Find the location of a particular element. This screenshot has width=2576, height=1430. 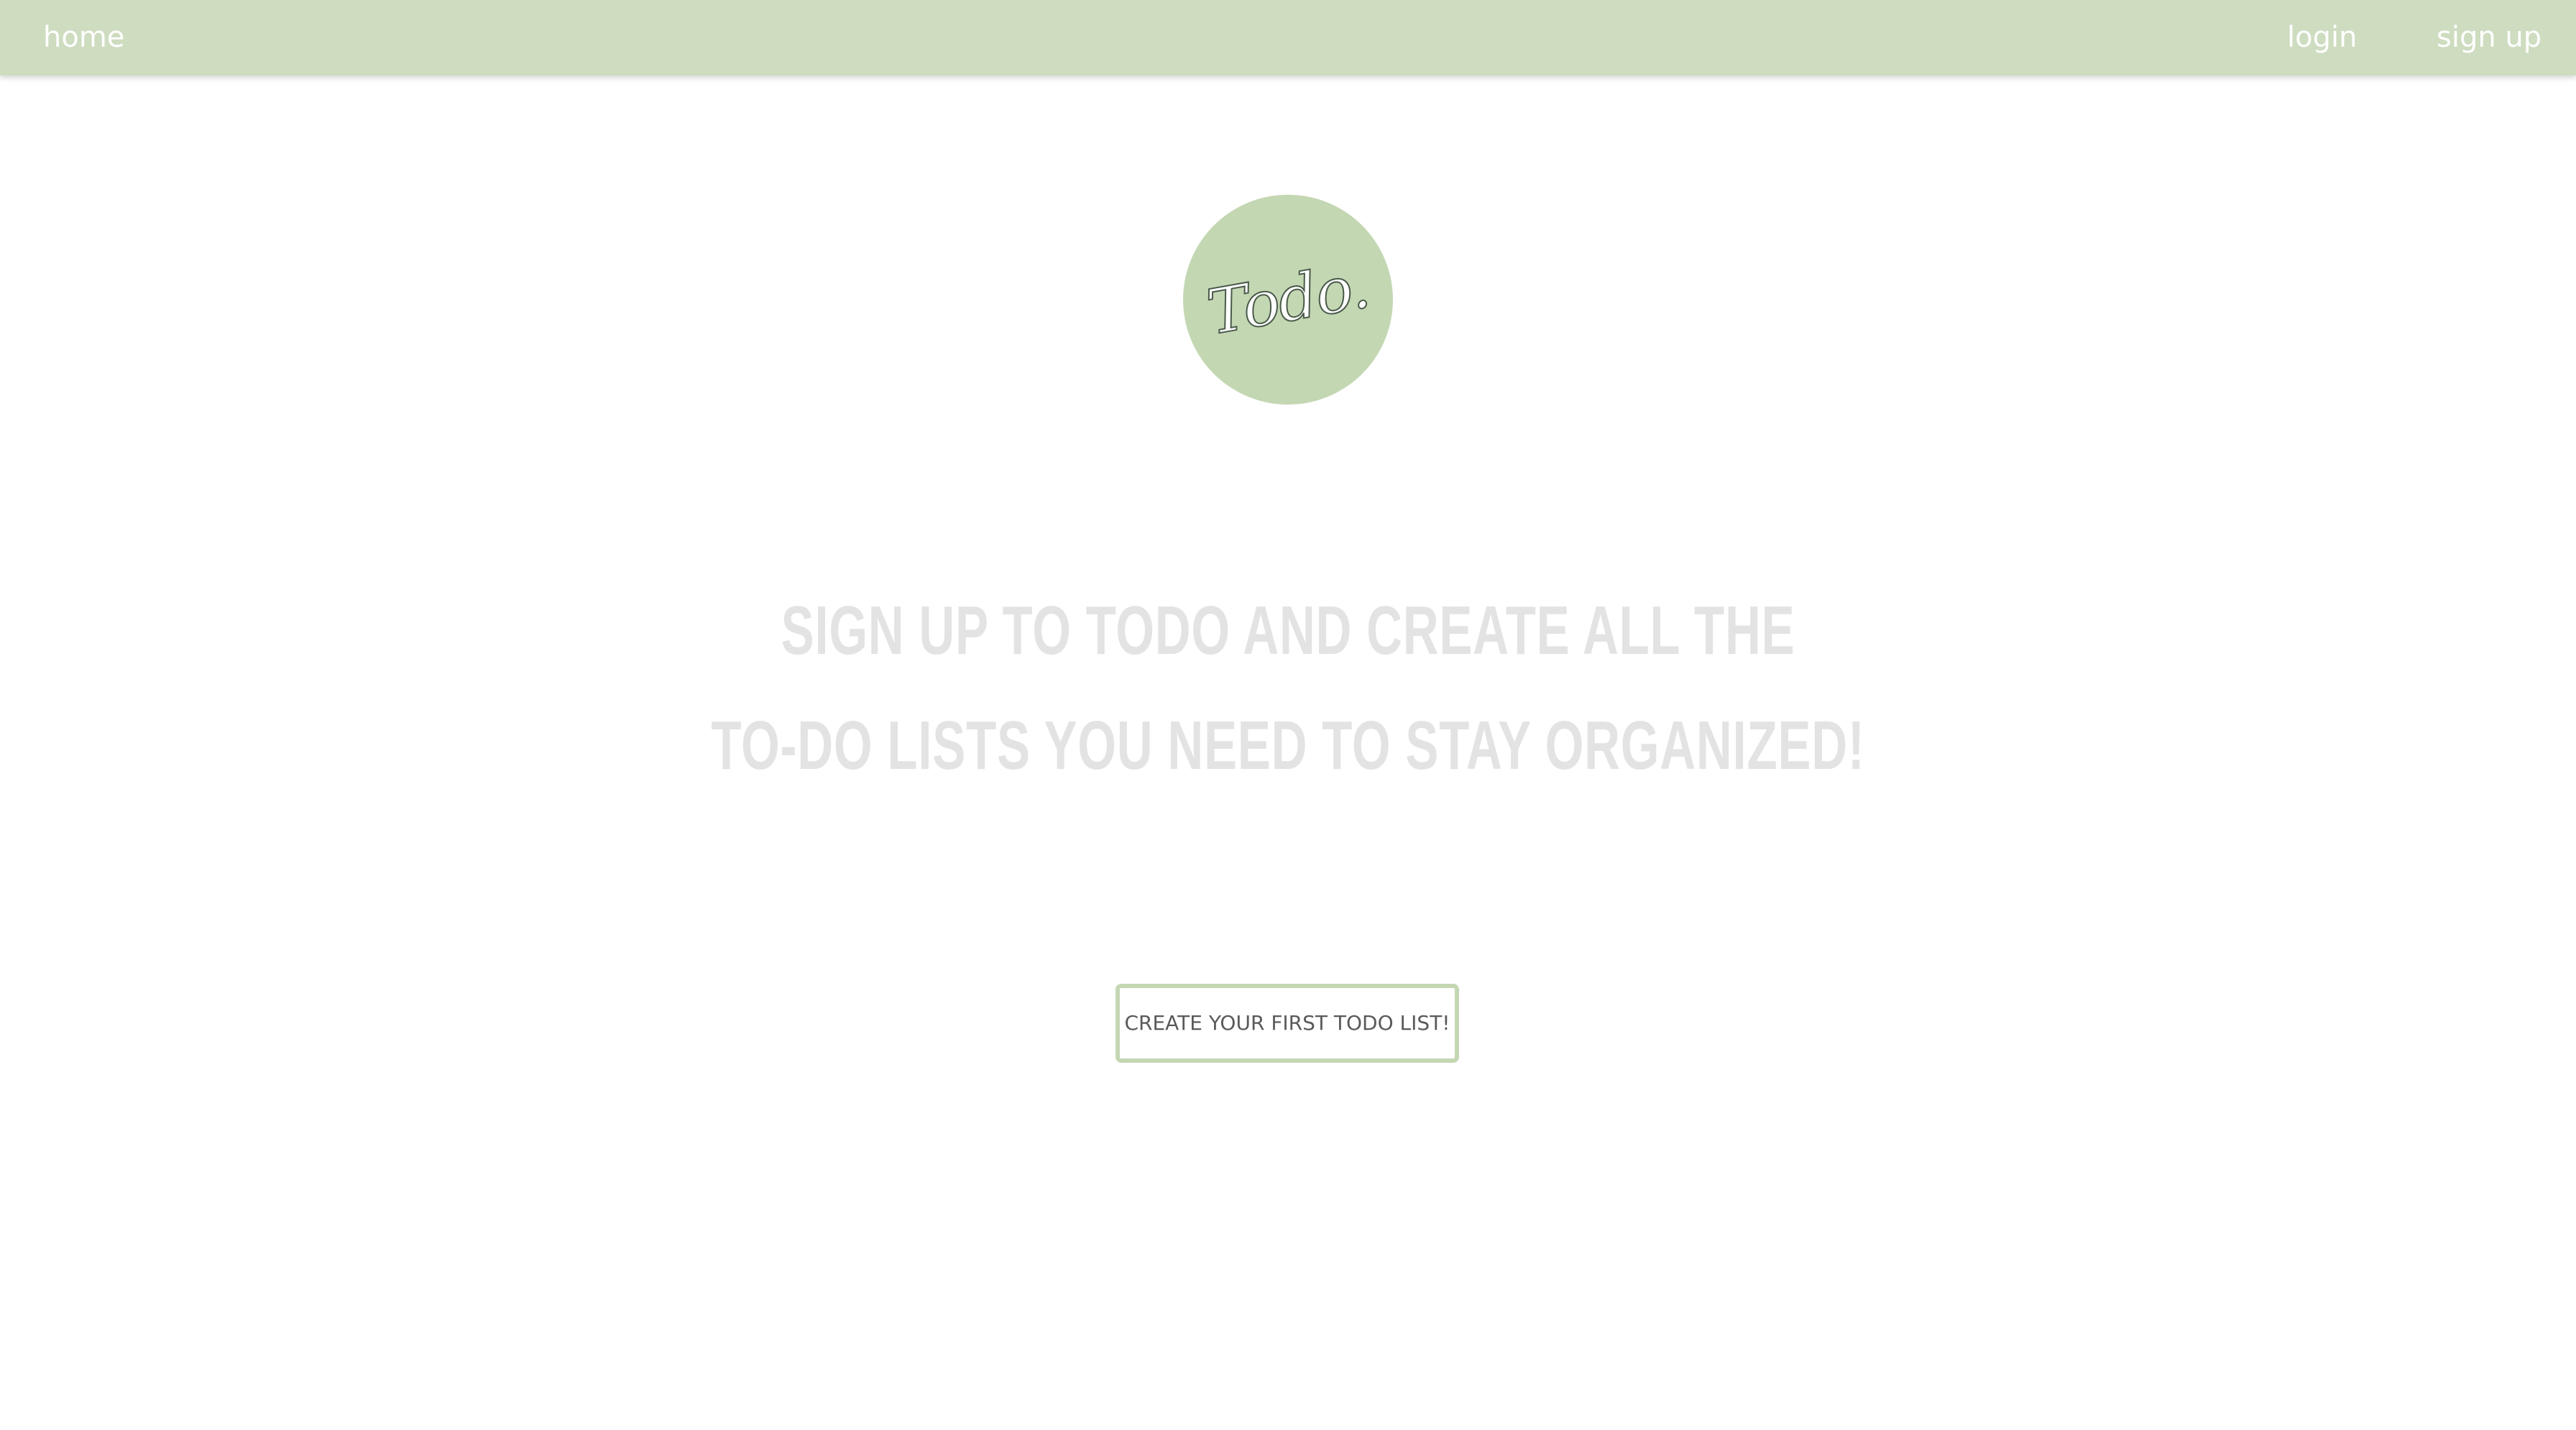

headline-line-2: TO-DO LISTS YOU NEED TO STAY ORGANIZED! is located at coordinates (1288, 745).